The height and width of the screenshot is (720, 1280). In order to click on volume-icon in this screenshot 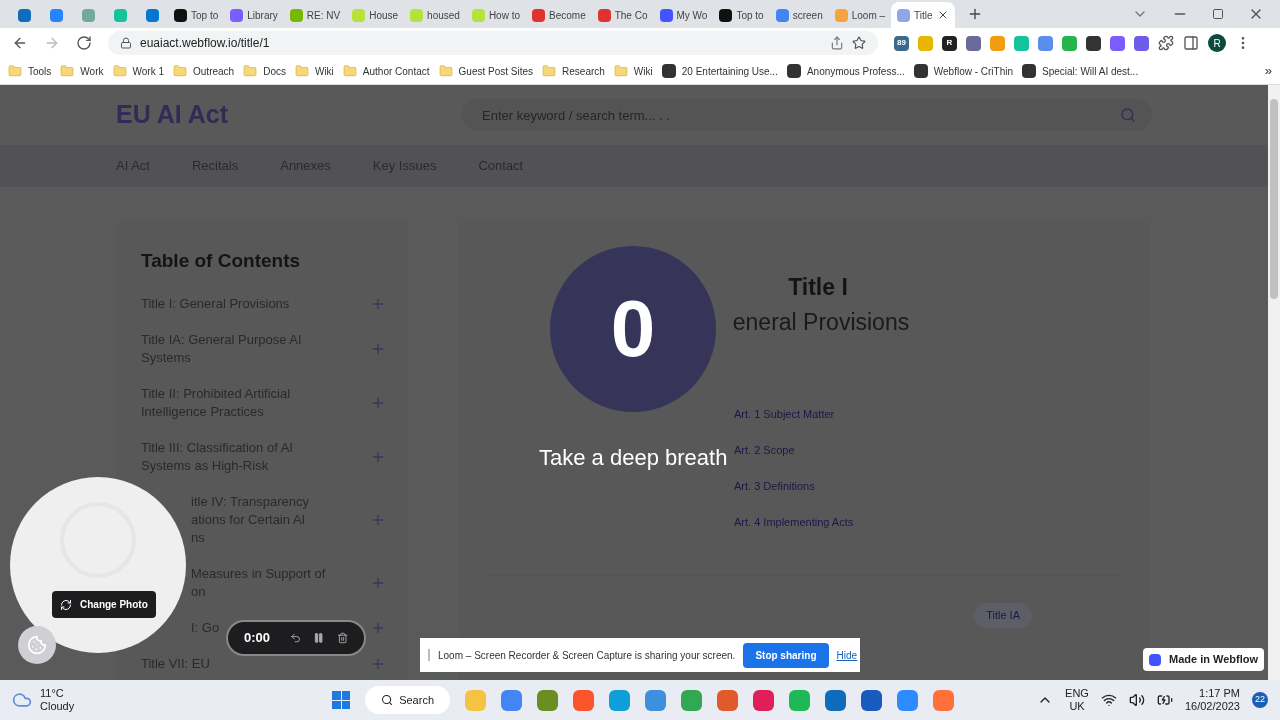, I will do `click(1136, 700)`.